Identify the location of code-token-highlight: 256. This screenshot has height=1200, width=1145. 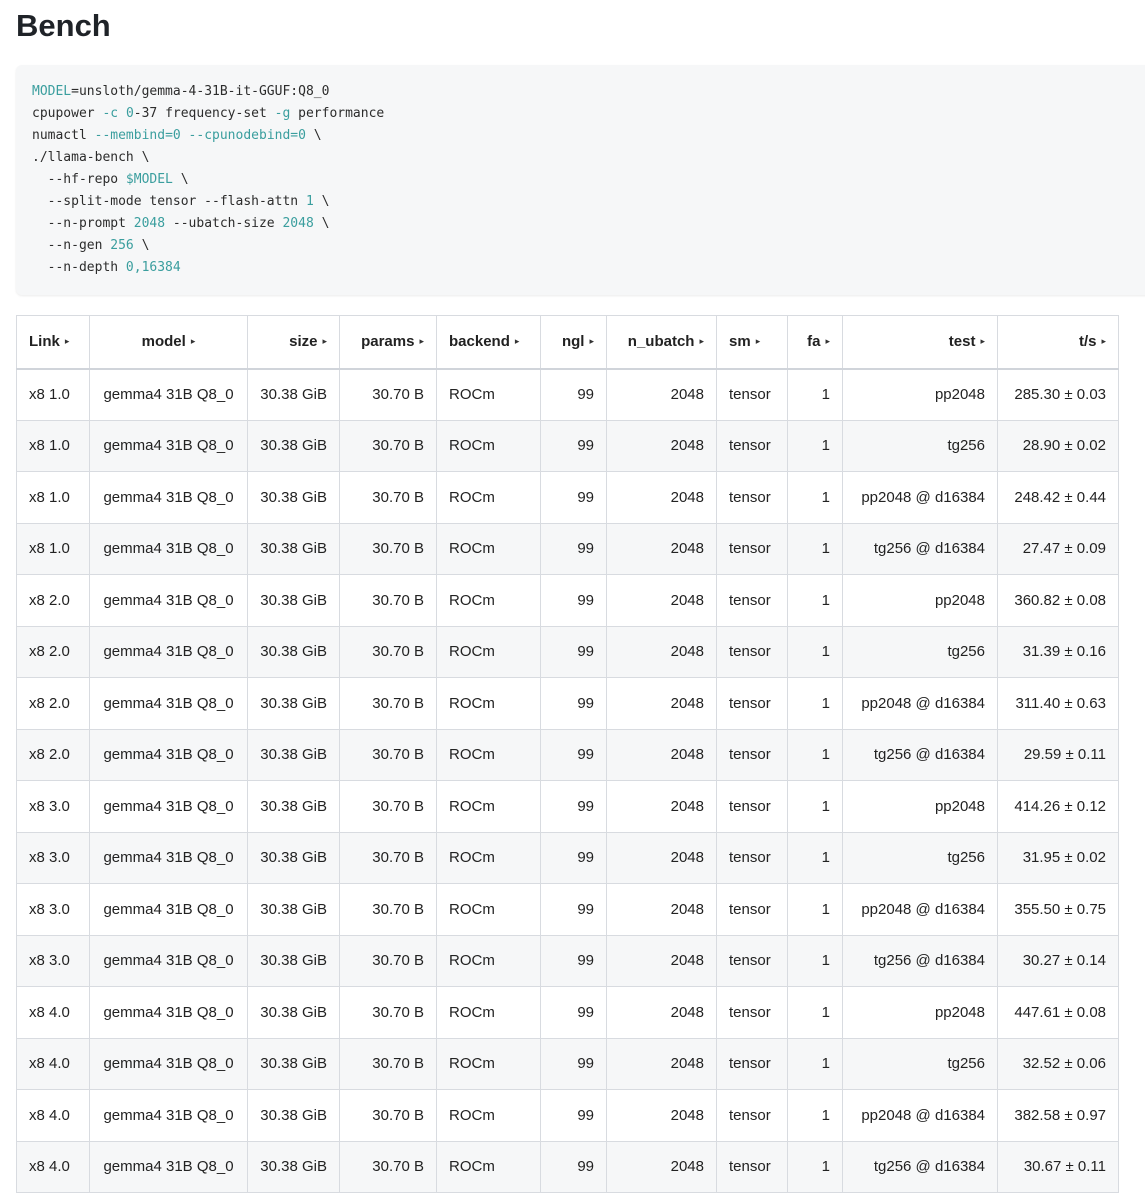
(122, 245).